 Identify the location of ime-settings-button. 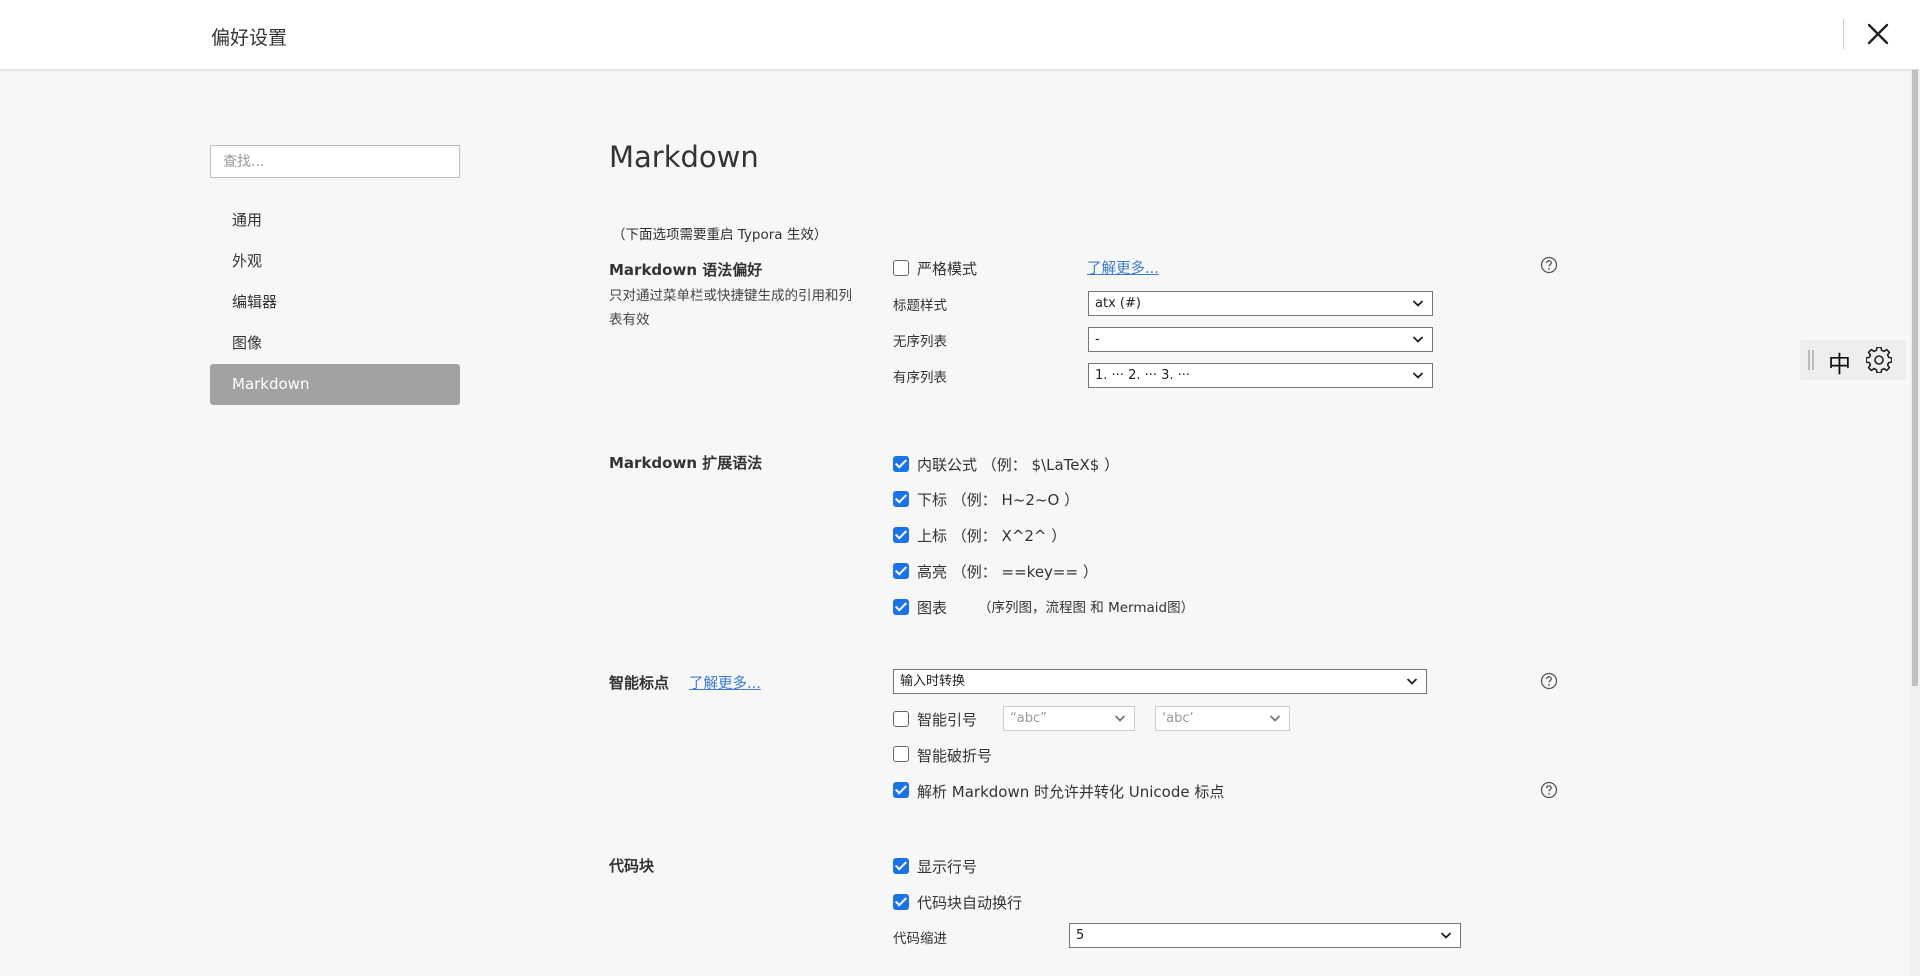
(1879, 360).